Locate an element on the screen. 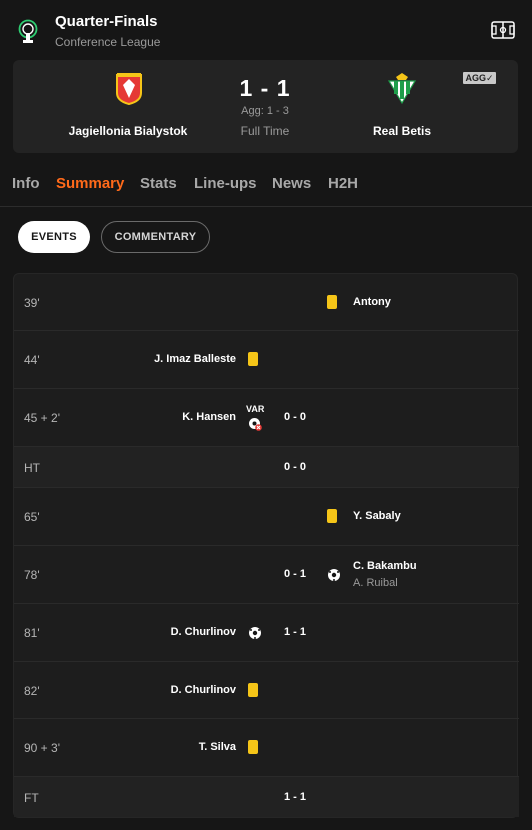 The width and height of the screenshot is (532, 830). away-team-name: Real Betis is located at coordinates (402, 131).